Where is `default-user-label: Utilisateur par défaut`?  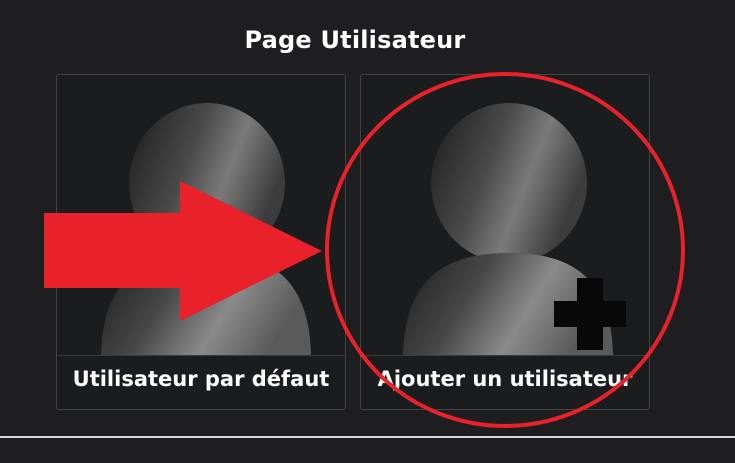
default-user-label: Utilisateur par défaut is located at coordinates (201, 379).